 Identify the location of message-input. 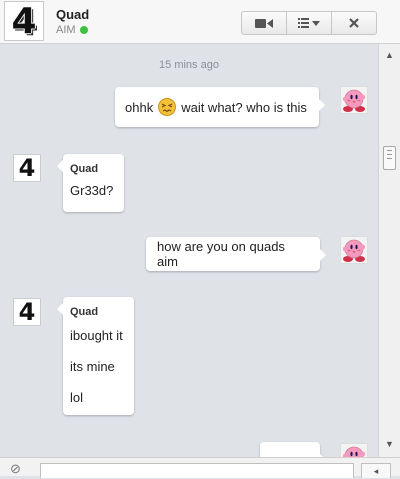
(197, 470).